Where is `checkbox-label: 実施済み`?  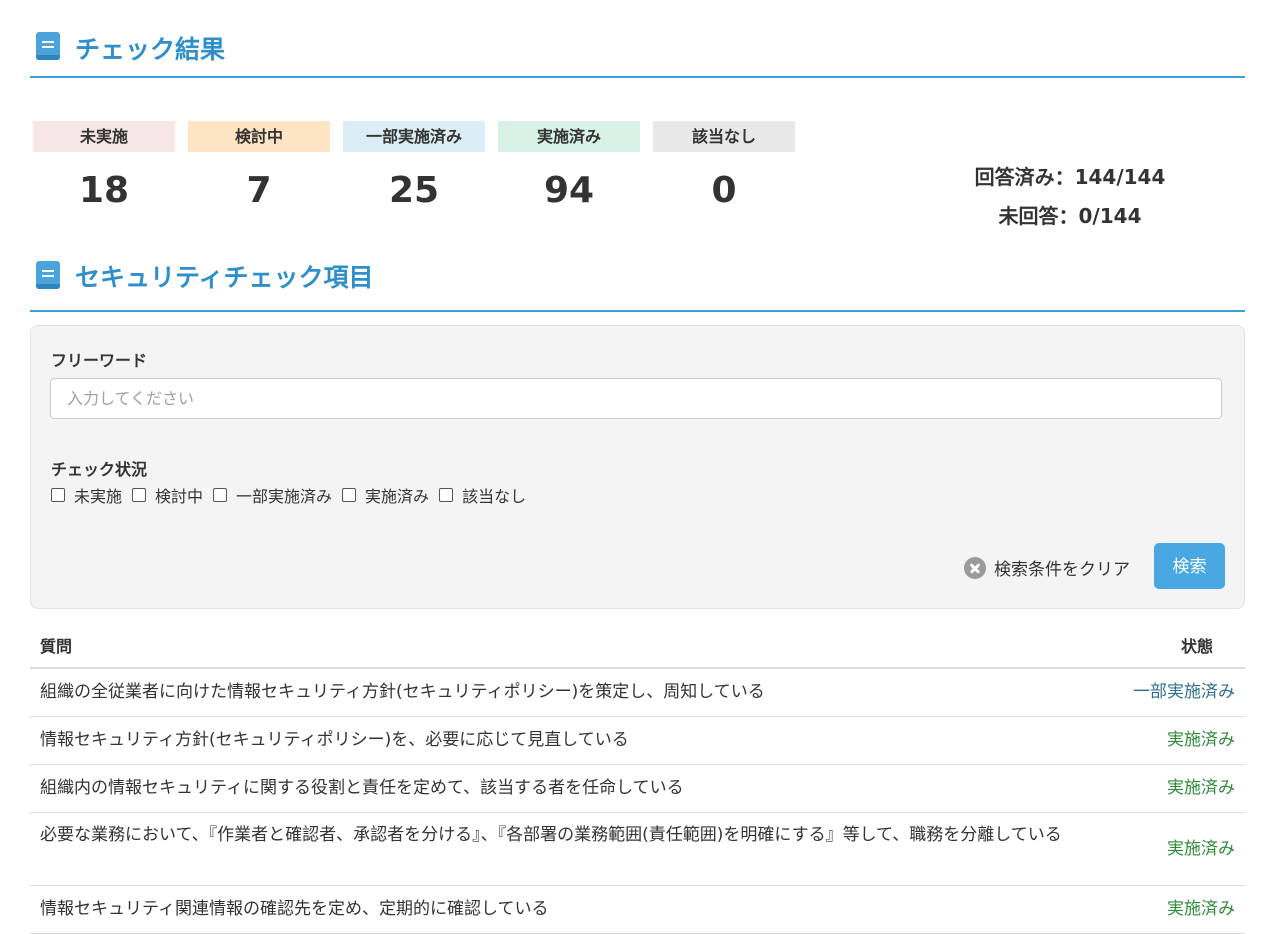
checkbox-label: 実施済み is located at coordinates (397, 496).